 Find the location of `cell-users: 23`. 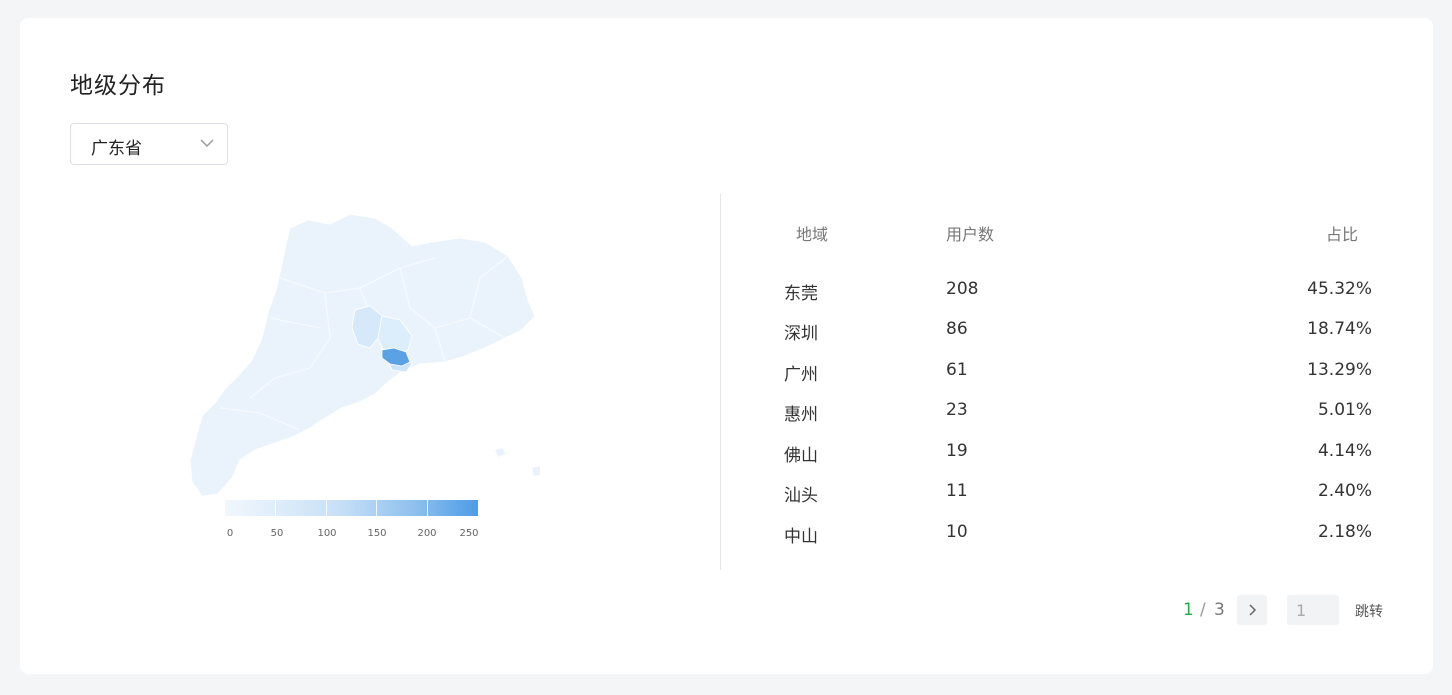

cell-users: 23 is located at coordinates (957, 410).